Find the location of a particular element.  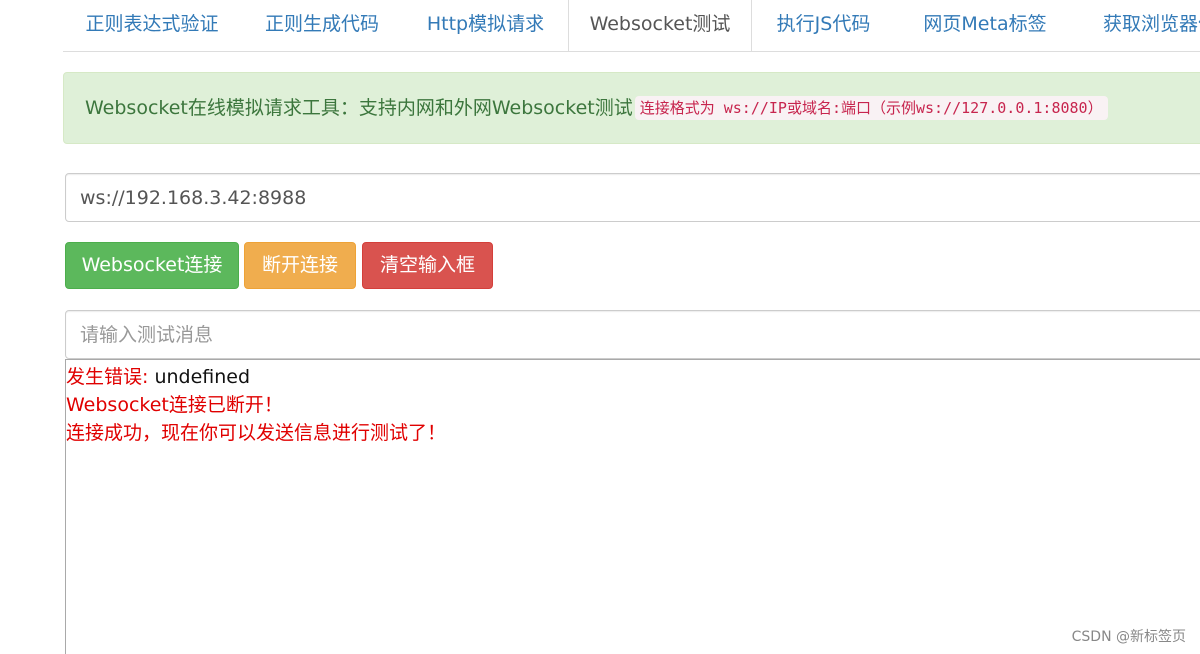

csdn-watermark: CSDN @新标签页 is located at coordinates (1128, 637).